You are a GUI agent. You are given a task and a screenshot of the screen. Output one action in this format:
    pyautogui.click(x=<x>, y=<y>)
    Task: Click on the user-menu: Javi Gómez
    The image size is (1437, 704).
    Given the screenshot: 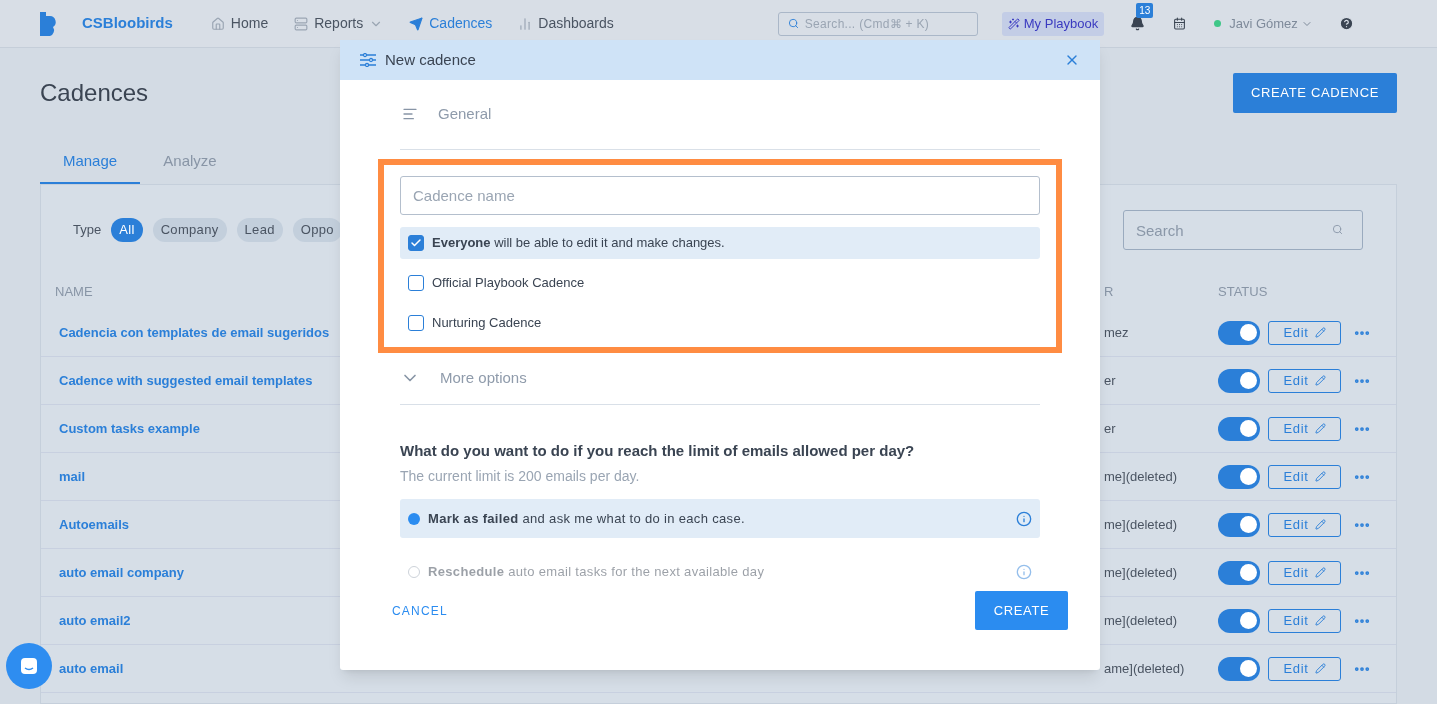 What is the action you would take?
    pyautogui.click(x=1271, y=23)
    